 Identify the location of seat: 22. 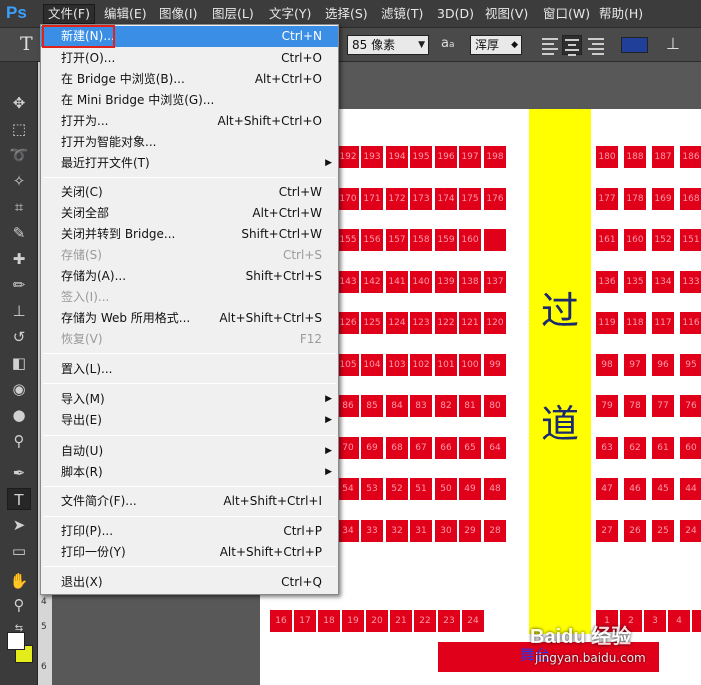
(425, 621).